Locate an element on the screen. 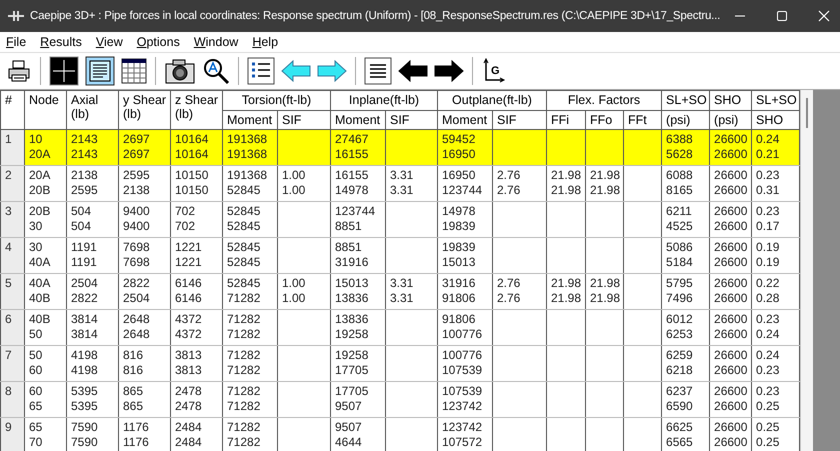 The height and width of the screenshot is (451, 840). document-icon is located at coordinates (100, 71).